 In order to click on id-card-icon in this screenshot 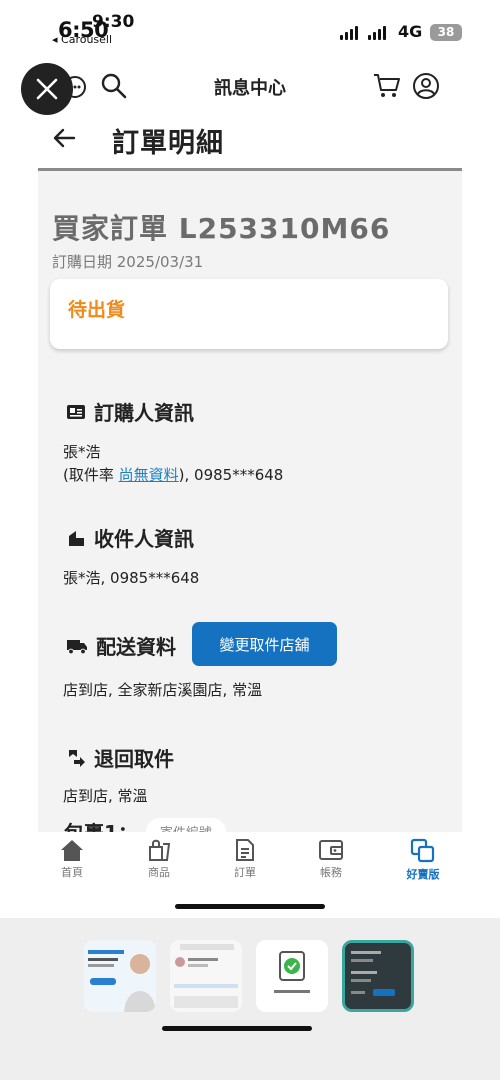, I will do `click(76, 411)`.